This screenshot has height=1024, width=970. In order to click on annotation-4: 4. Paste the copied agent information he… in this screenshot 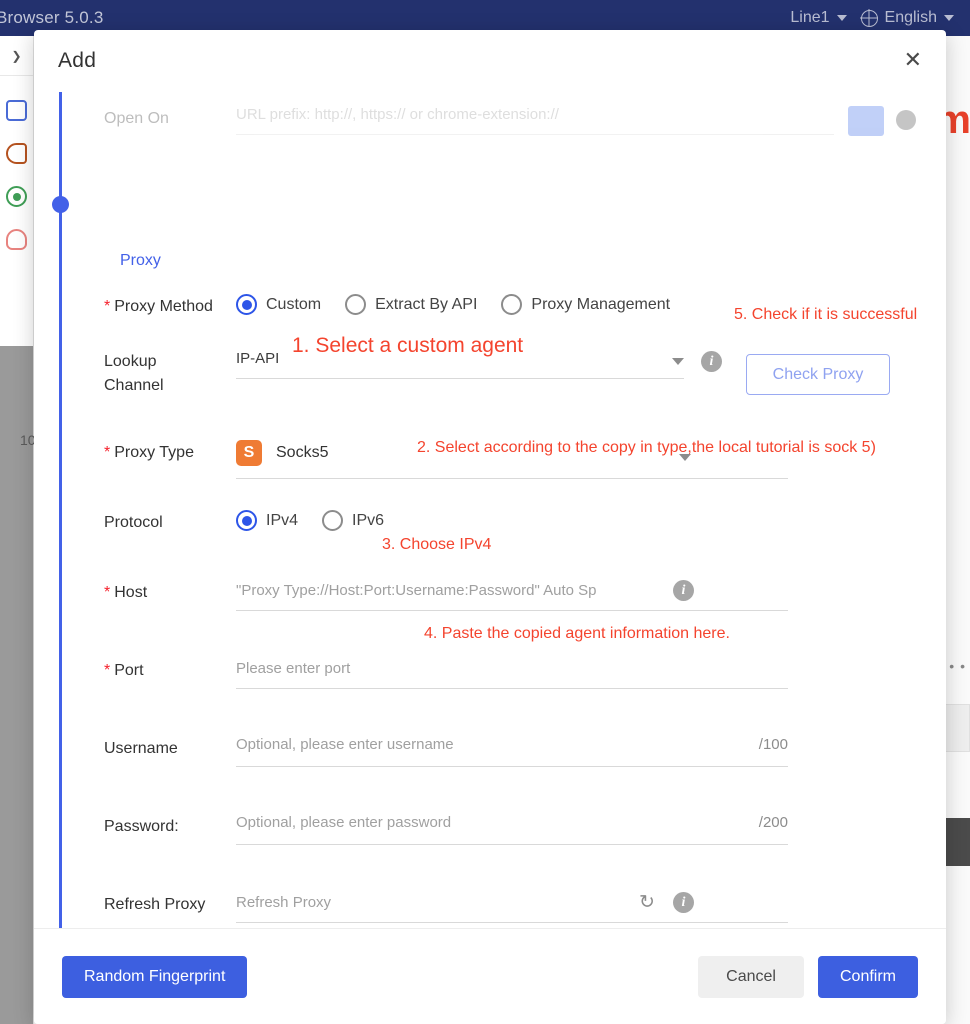, I will do `click(577, 633)`.